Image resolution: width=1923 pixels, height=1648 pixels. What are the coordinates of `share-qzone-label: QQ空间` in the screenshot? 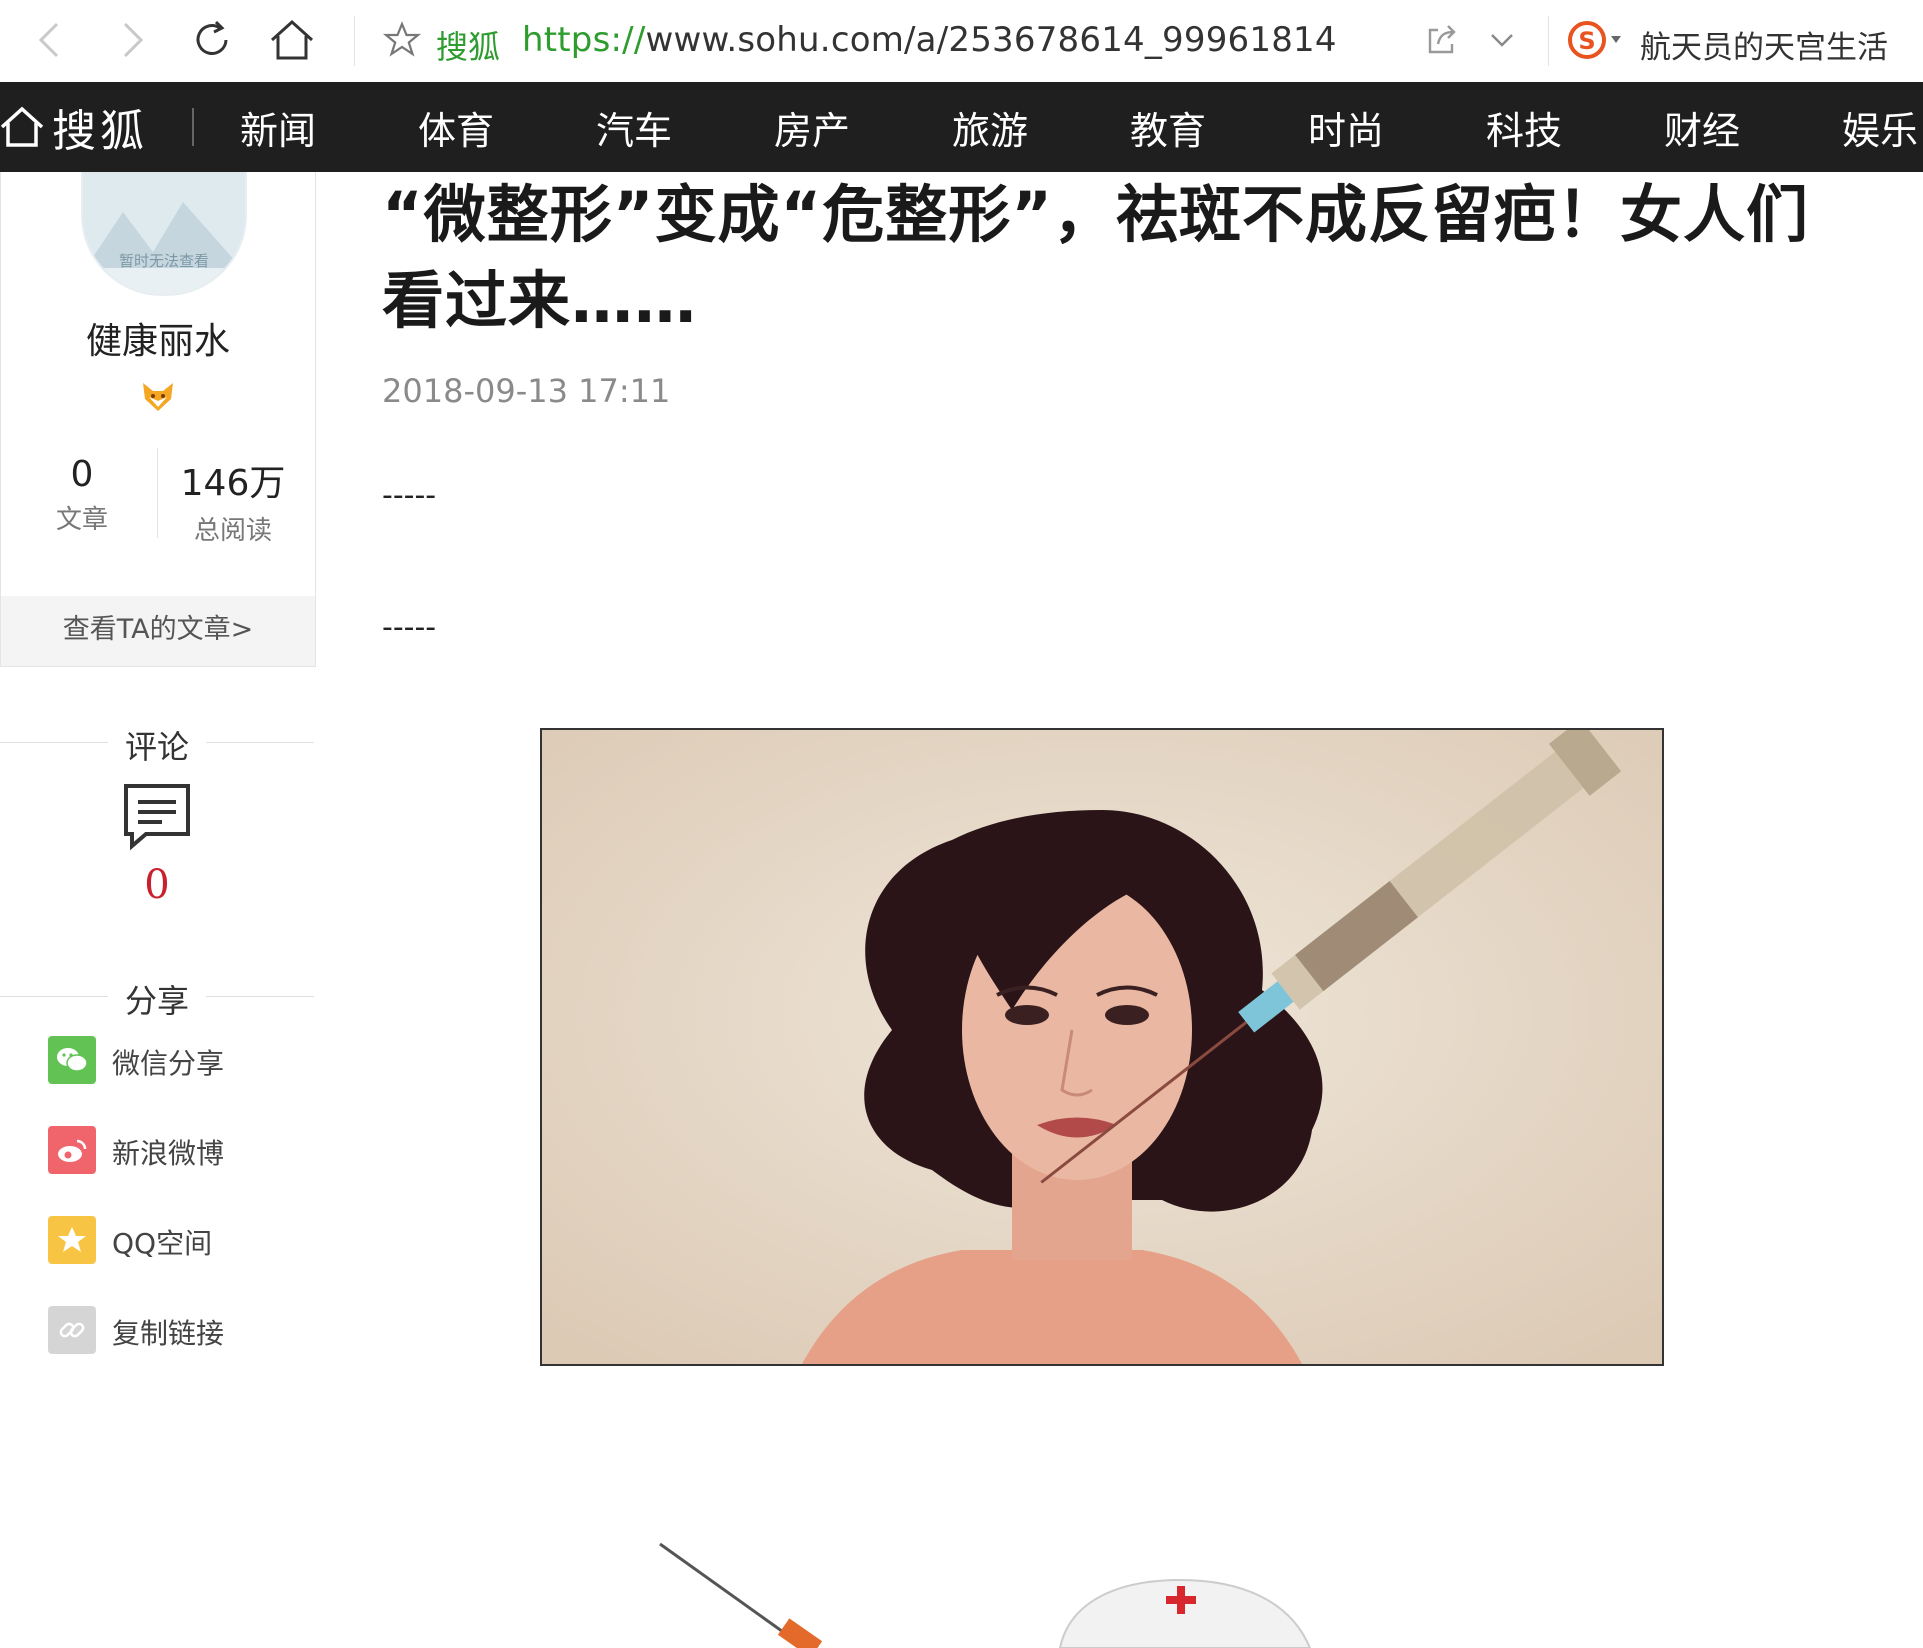 It's located at (162, 1243).